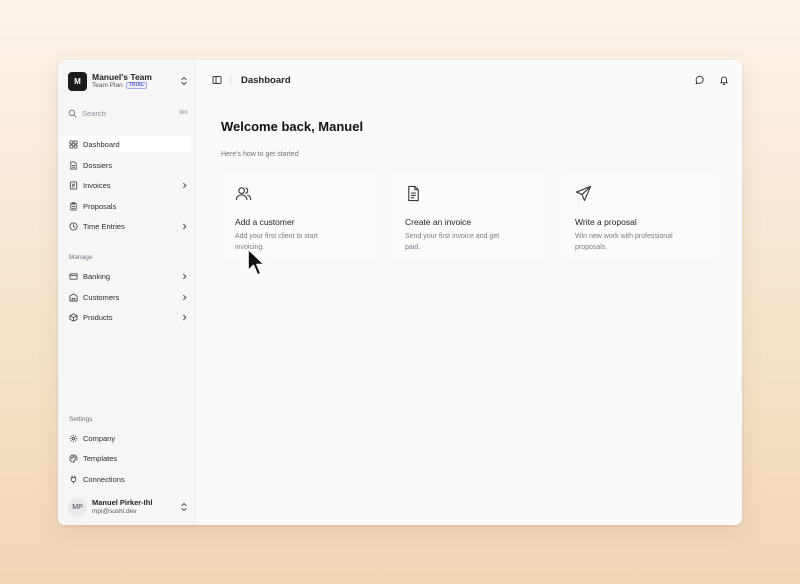  What do you see at coordinates (81, 419) in the screenshot?
I see `section-title-settings: Settings` at bounding box center [81, 419].